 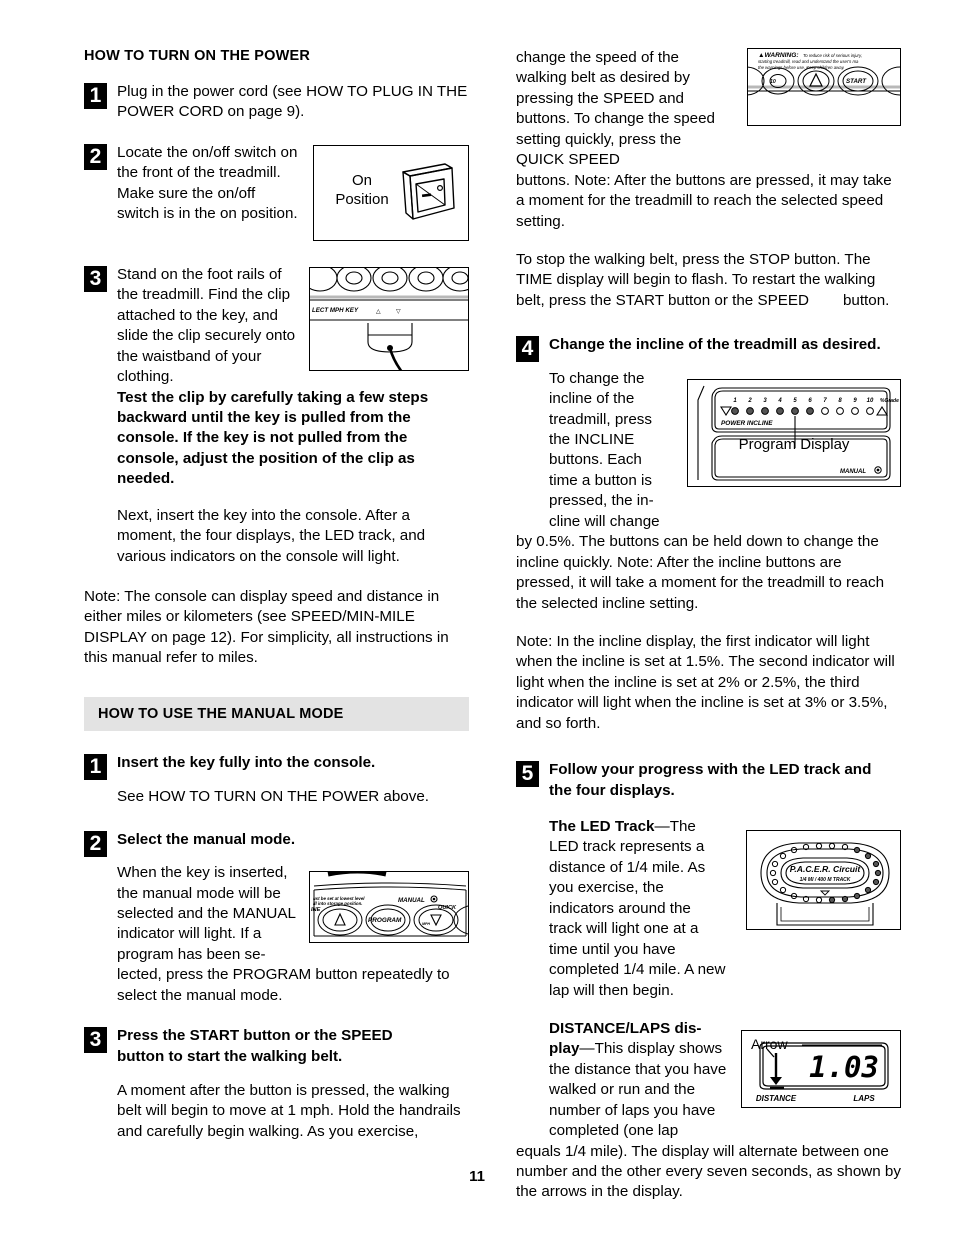 I want to click on program-button-label: PROGRAM, so click(x=385, y=920).